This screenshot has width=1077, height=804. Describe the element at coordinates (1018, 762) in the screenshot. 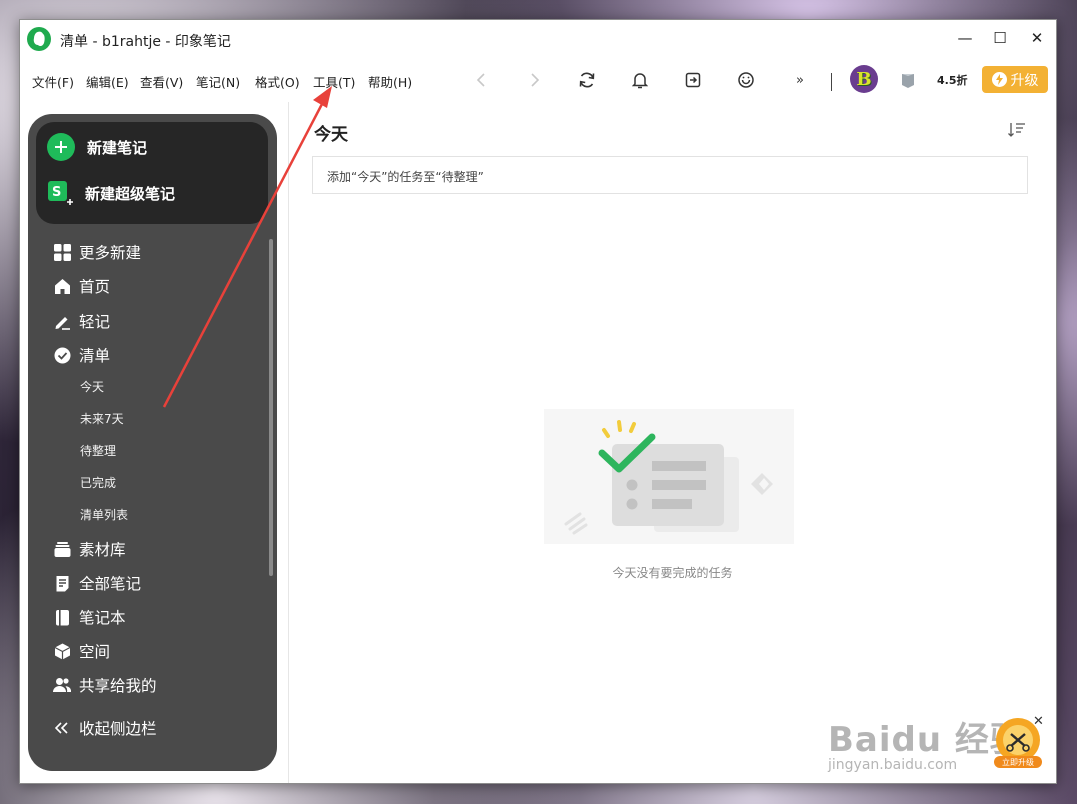

I see `promo-label: 立即升级` at that location.